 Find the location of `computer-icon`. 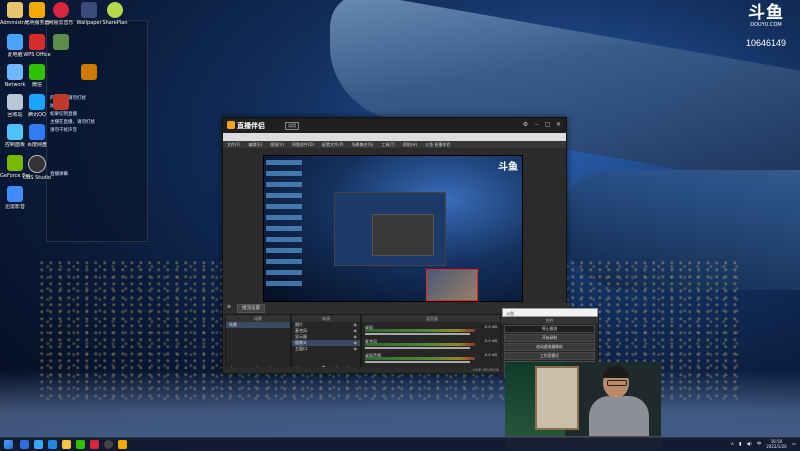

computer-icon is located at coordinates (15, 42).